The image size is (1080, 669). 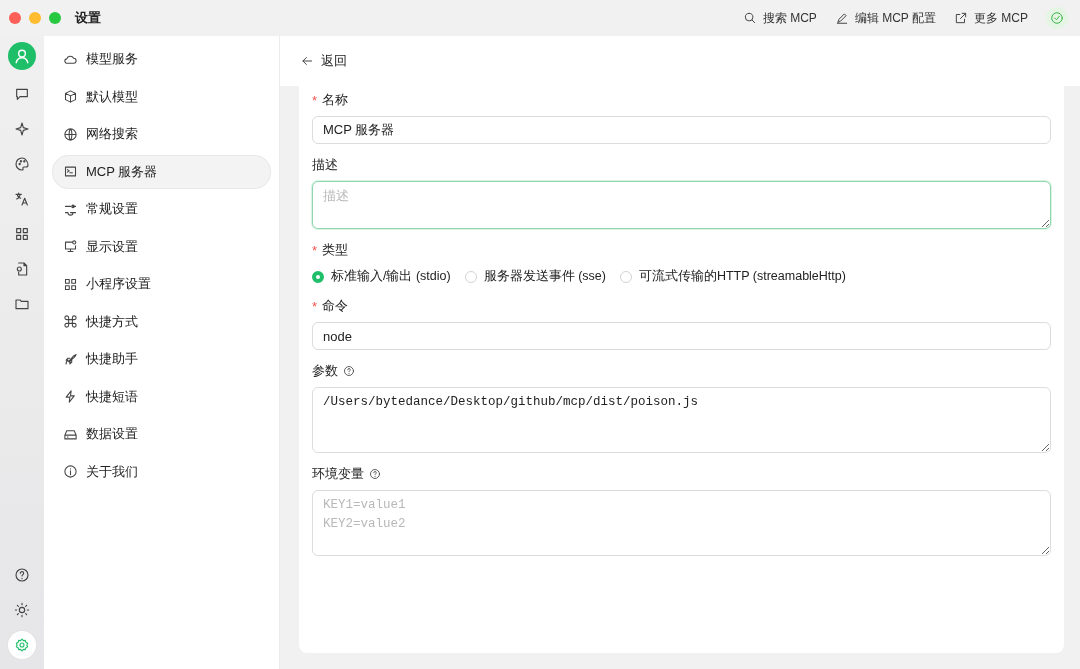 What do you see at coordinates (681, 523) in the screenshot?
I see `text-area-field: KEY1=value1 KEY2=value2` at bounding box center [681, 523].